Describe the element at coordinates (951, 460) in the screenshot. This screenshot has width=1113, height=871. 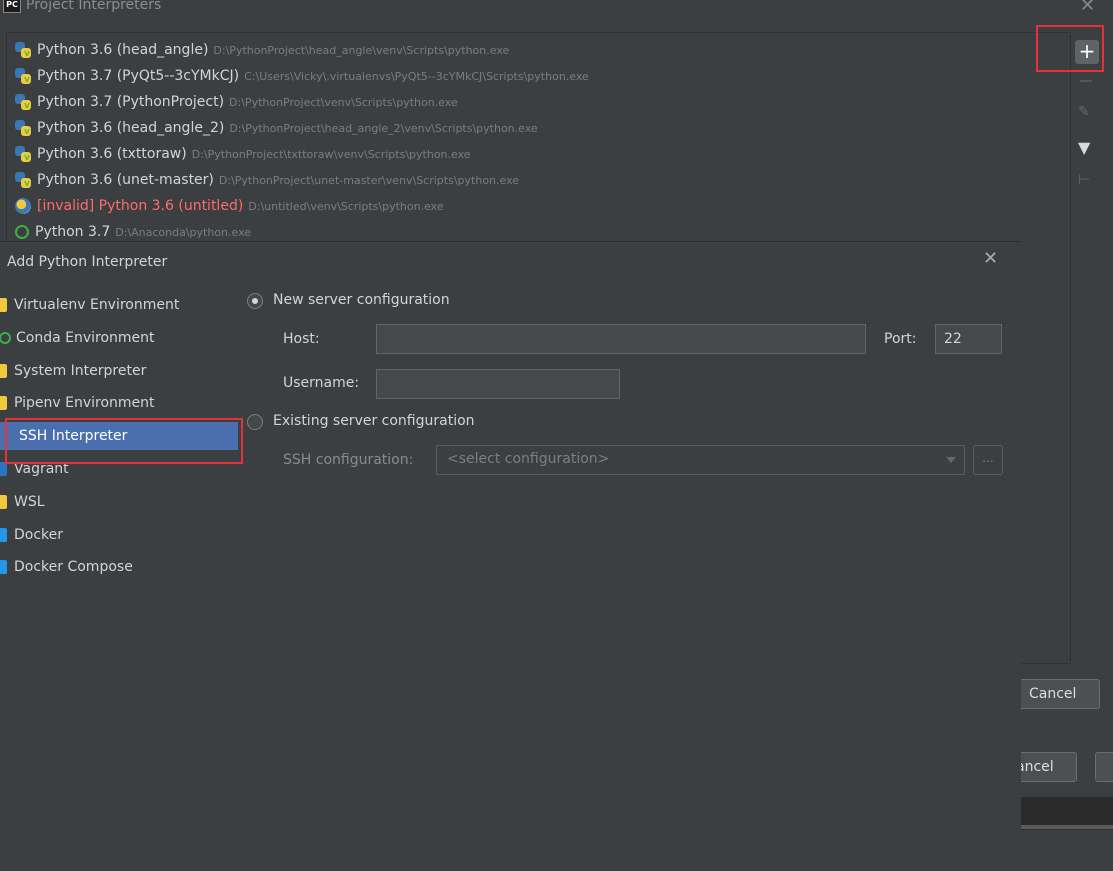
I see `chevron-down-icon` at that location.